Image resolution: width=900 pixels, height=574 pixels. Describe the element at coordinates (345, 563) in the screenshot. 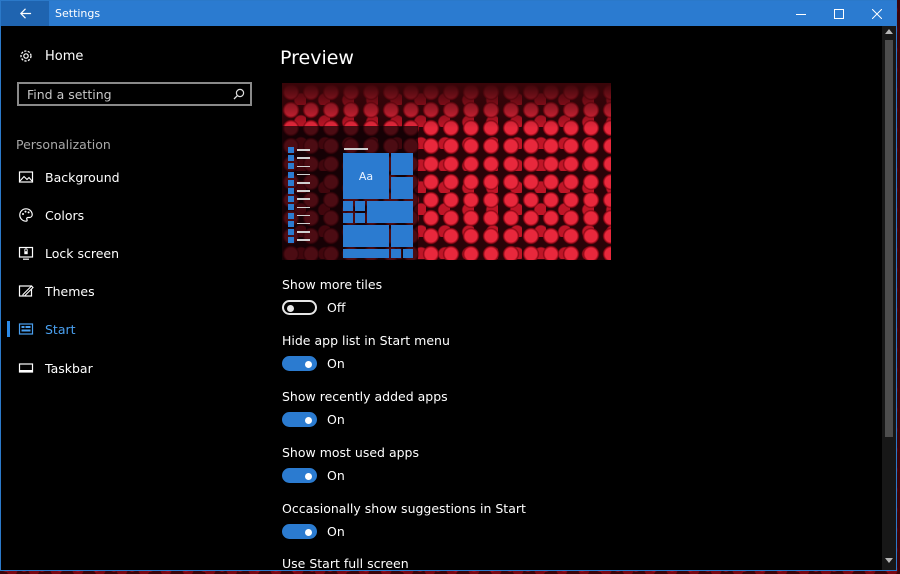

I see `full-screen-label: Use Start full screen` at that location.